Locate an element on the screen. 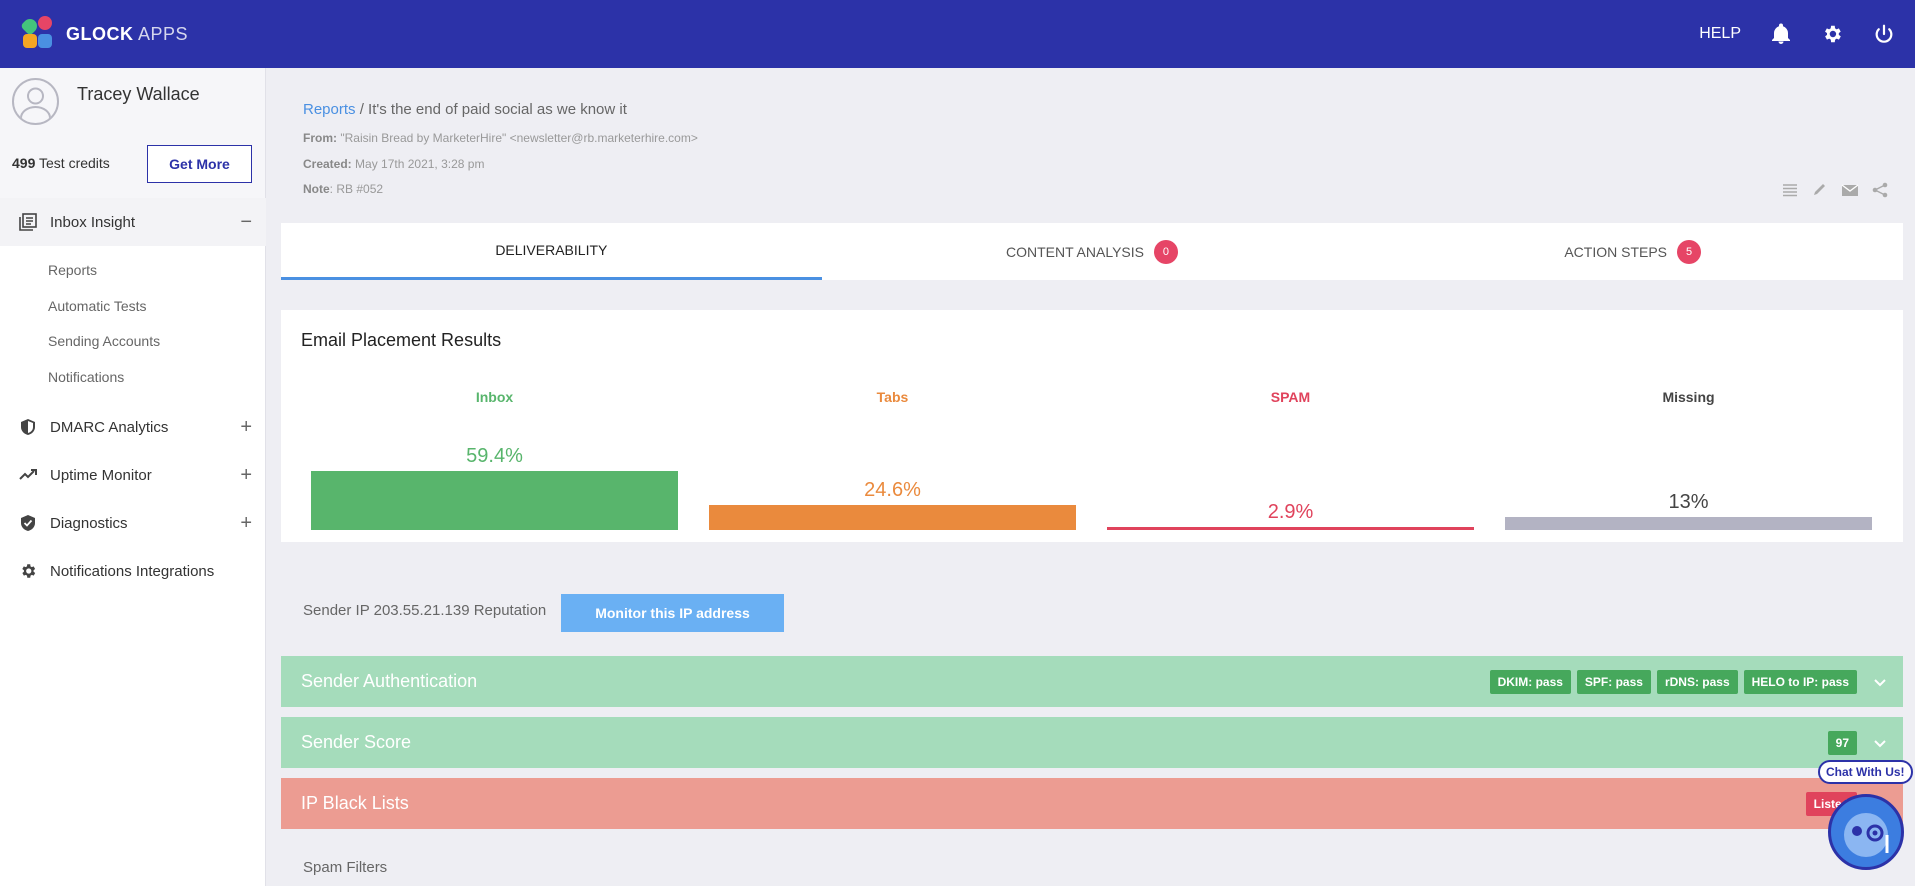 The height and width of the screenshot is (886, 1915). sidebar-subitem-reports: Reports is located at coordinates (72, 270).